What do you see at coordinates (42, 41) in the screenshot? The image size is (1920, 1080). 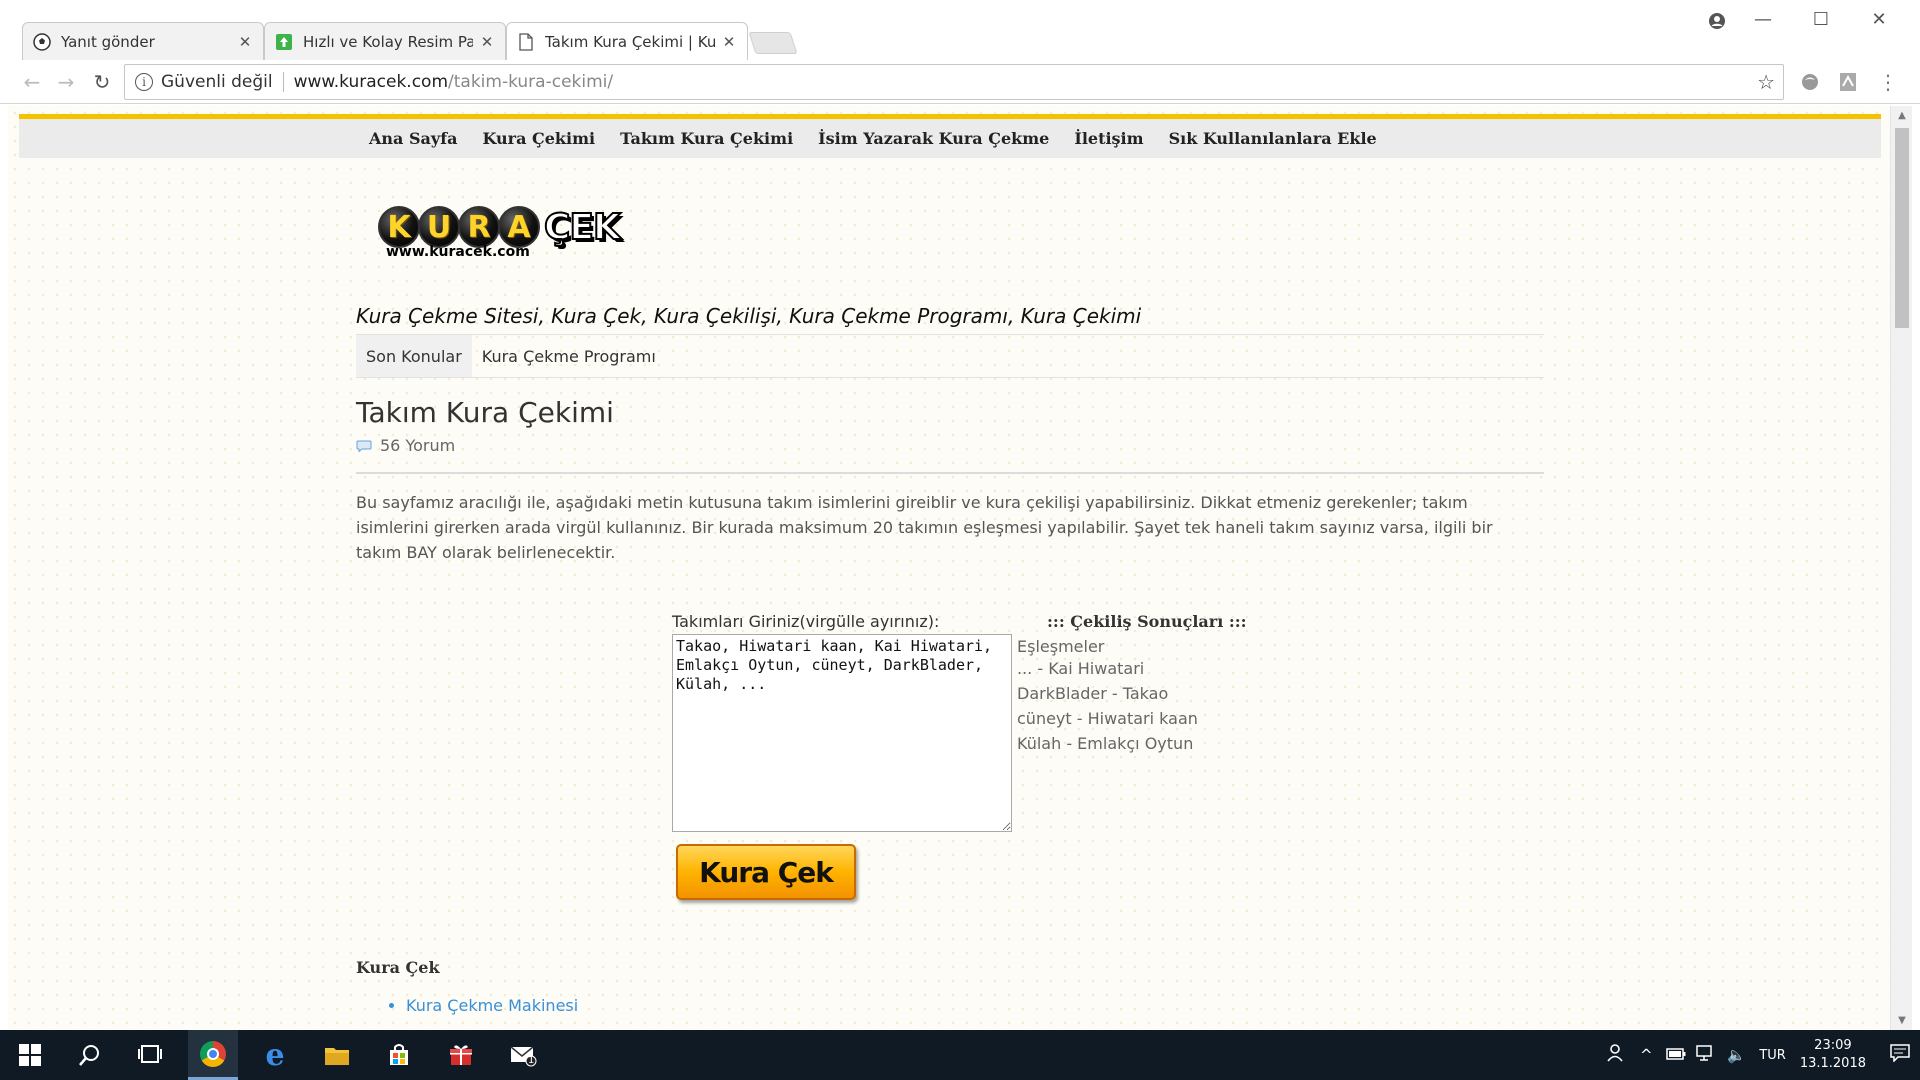 I see `soccer-ball-icon` at bounding box center [42, 41].